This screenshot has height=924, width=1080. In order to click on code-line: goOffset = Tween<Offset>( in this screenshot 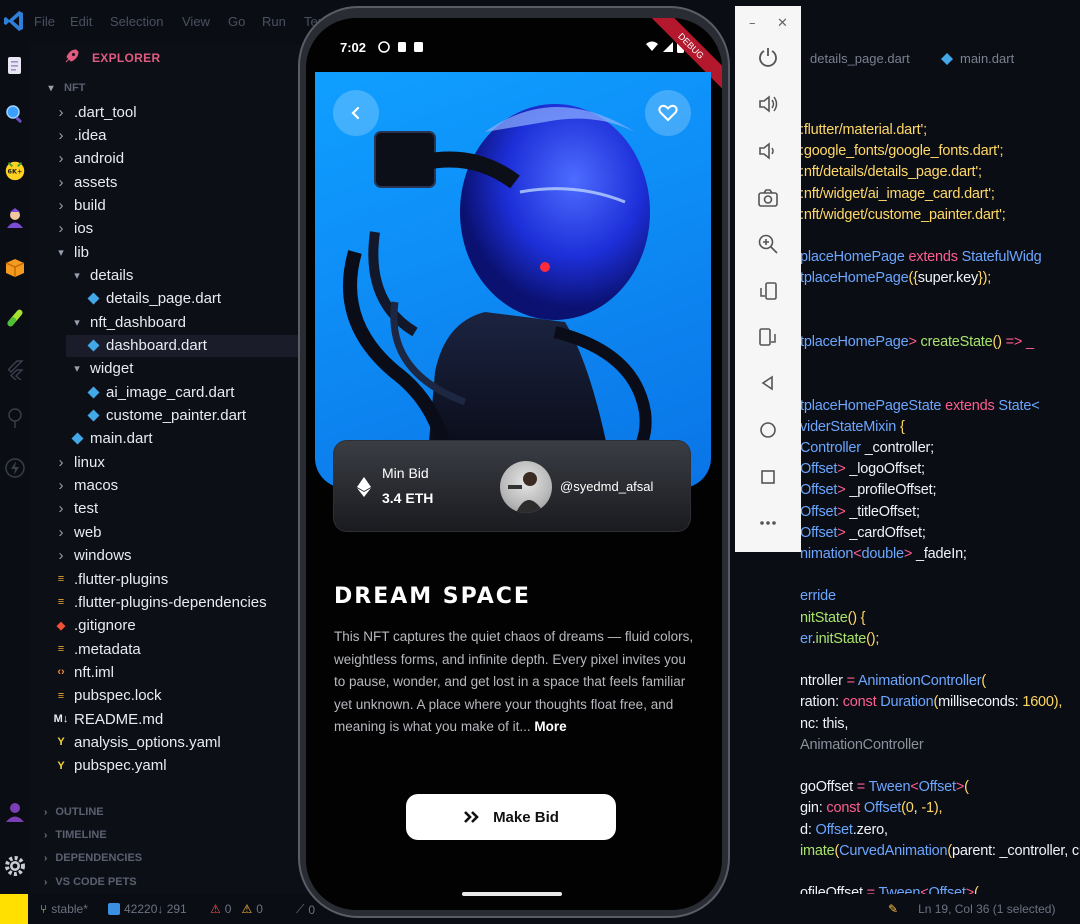, I will do `click(884, 789)`.